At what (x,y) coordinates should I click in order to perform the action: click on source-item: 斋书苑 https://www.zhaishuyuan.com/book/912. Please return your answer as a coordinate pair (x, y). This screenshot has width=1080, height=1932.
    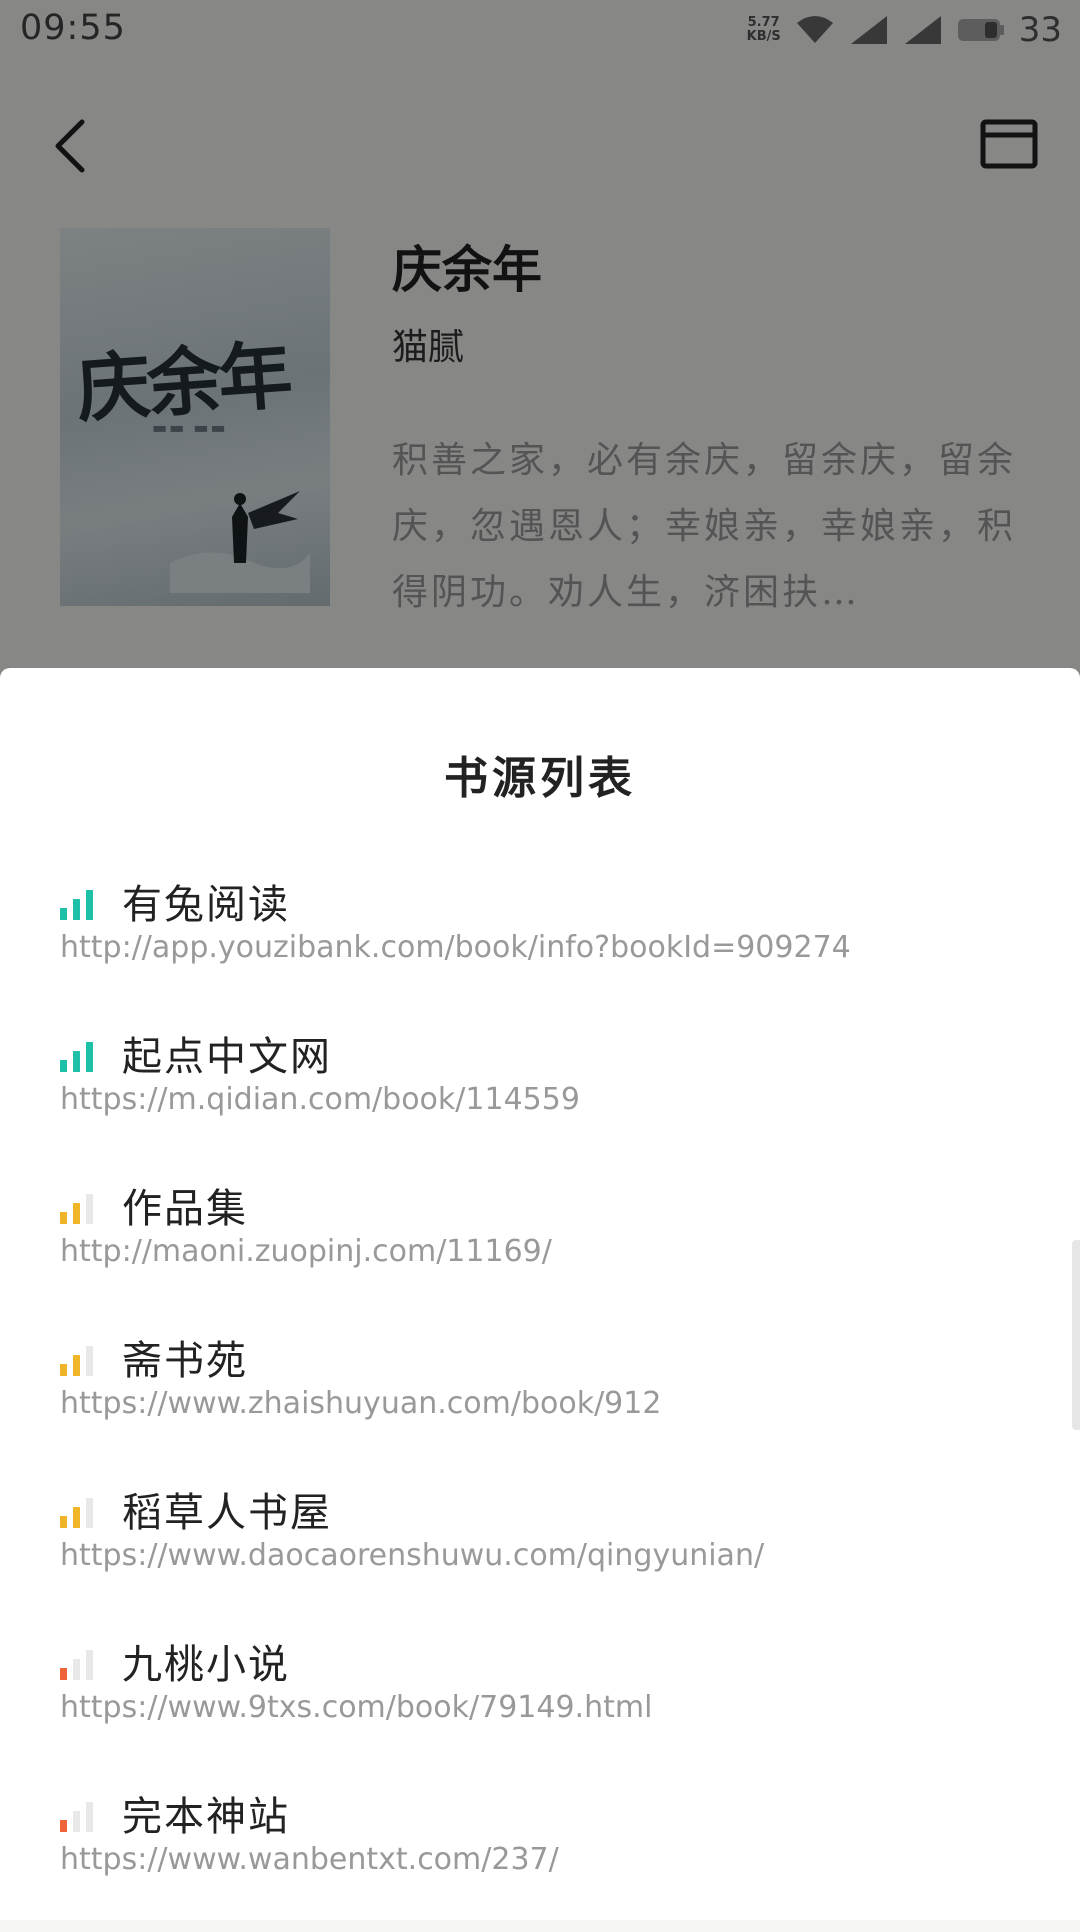
    Looking at the image, I should click on (540, 1400).